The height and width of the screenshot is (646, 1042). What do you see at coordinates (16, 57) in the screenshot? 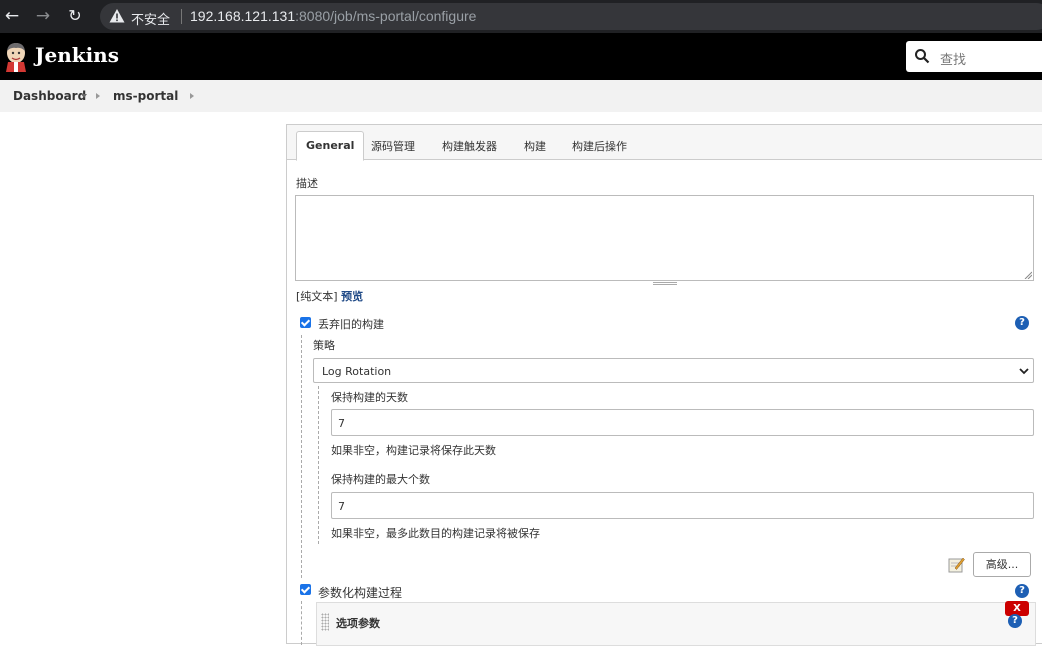
I see `jenkins-logo-icon` at bounding box center [16, 57].